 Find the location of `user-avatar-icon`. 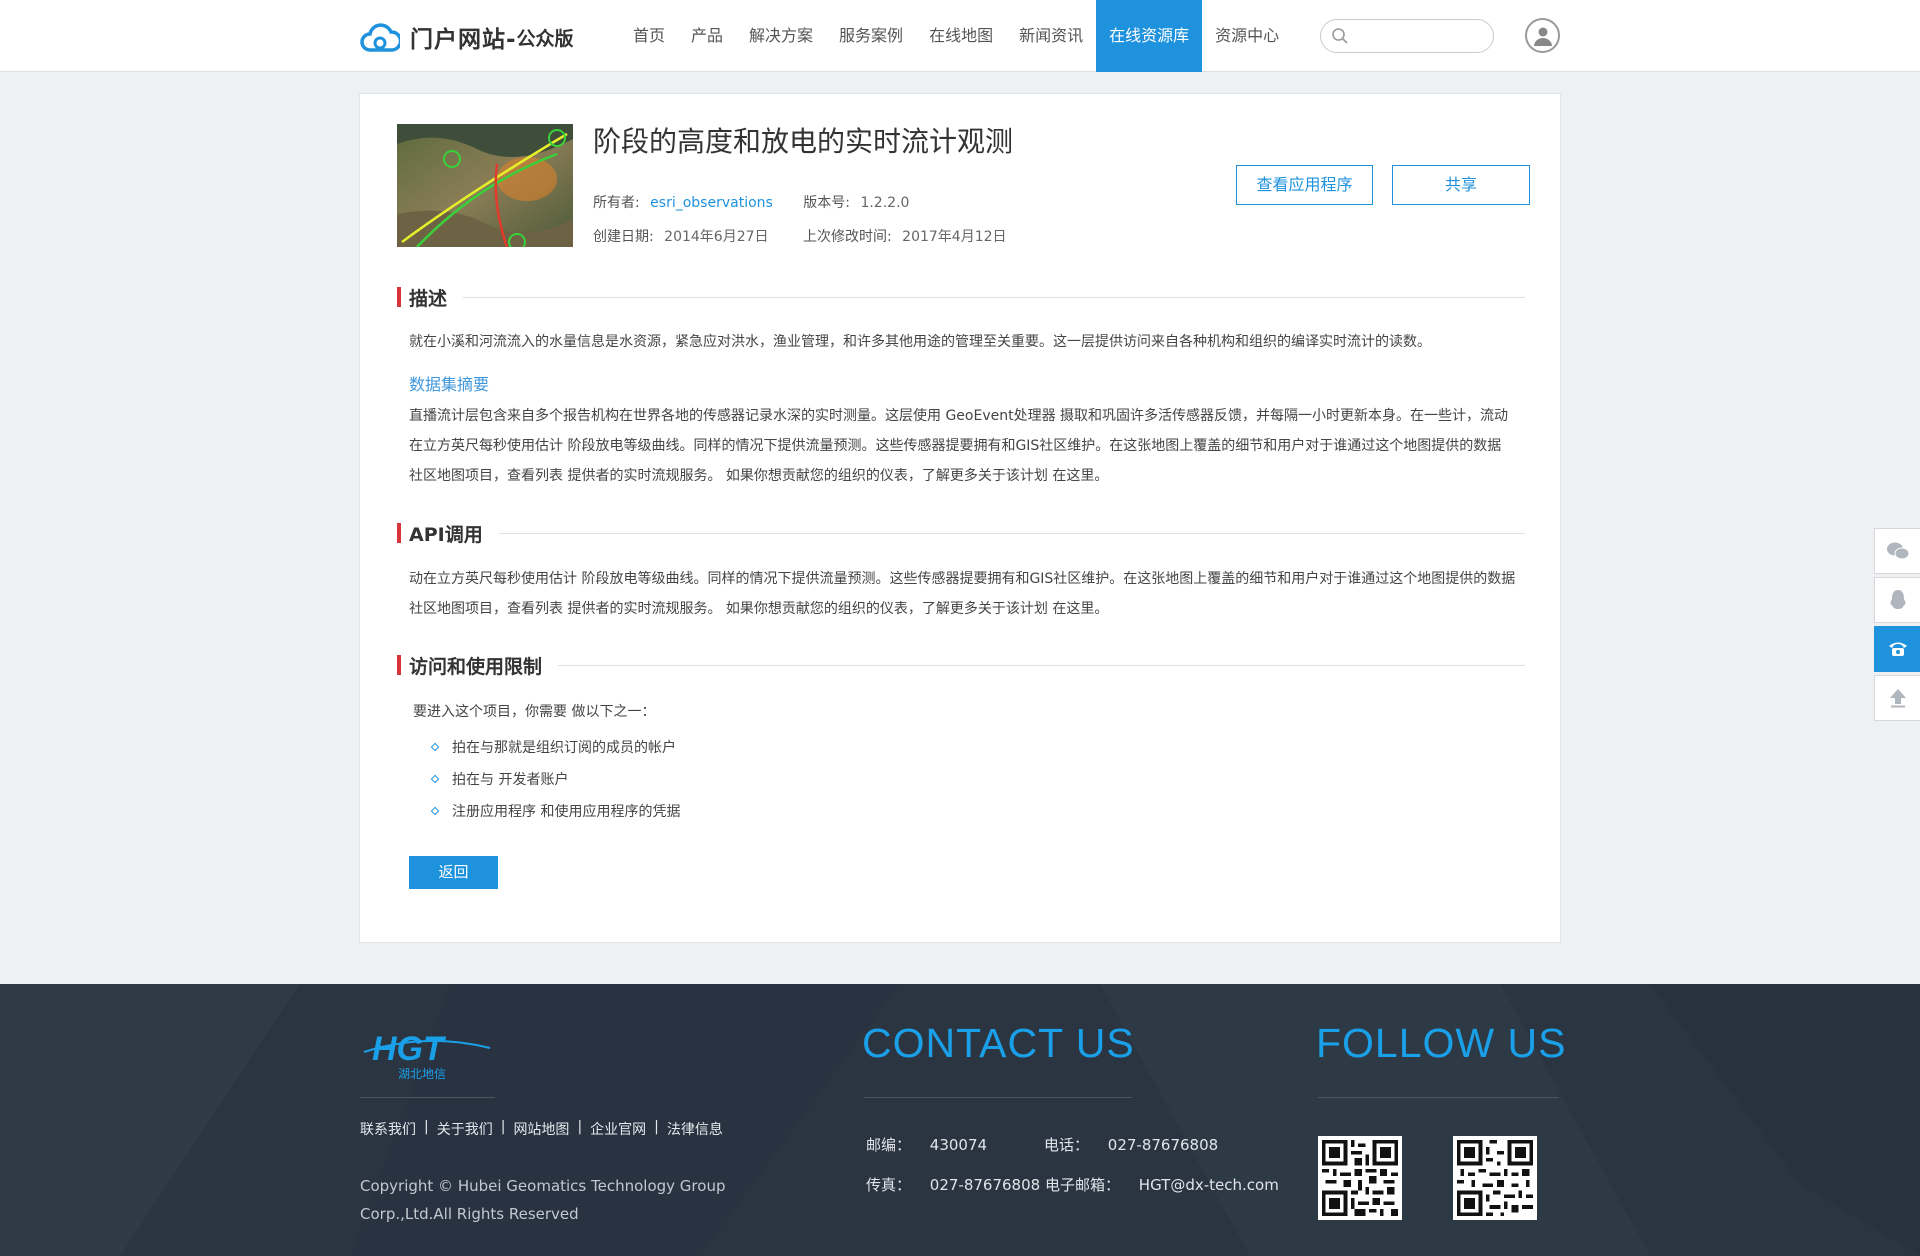

user-avatar-icon is located at coordinates (1542, 36).